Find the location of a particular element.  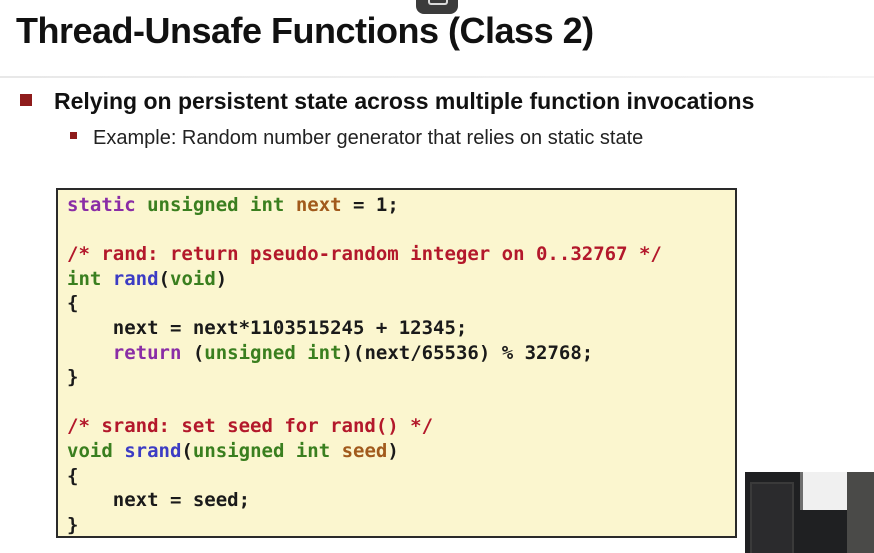

slide-title: Thread-Unsafe Functions (Class 2) is located at coordinates (305, 30).